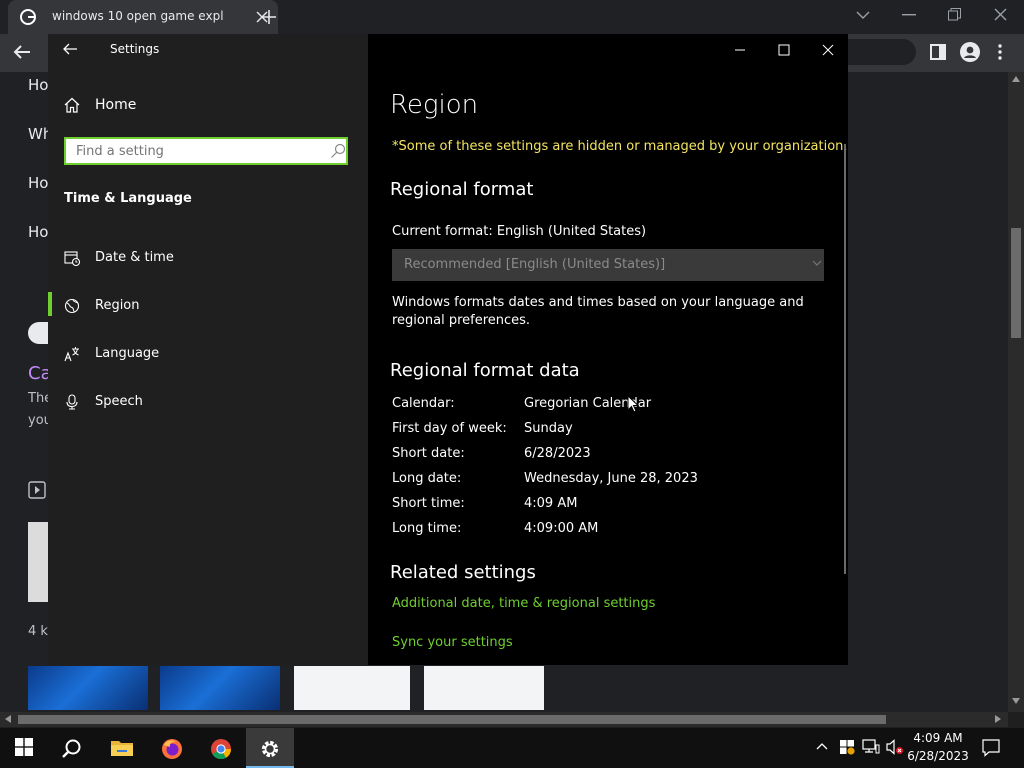  Describe the element at coordinates (871, 747) in the screenshot. I see `network-tray-icon` at that location.